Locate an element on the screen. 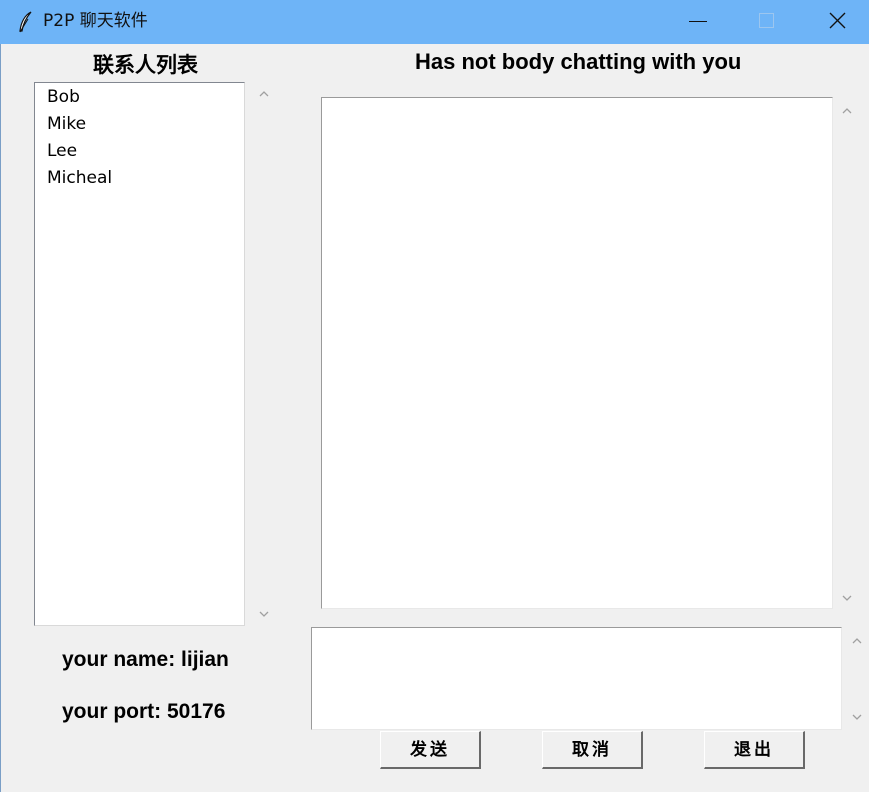 This screenshot has width=869, height=792. contact-item-lee: Lee is located at coordinates (62, 151).